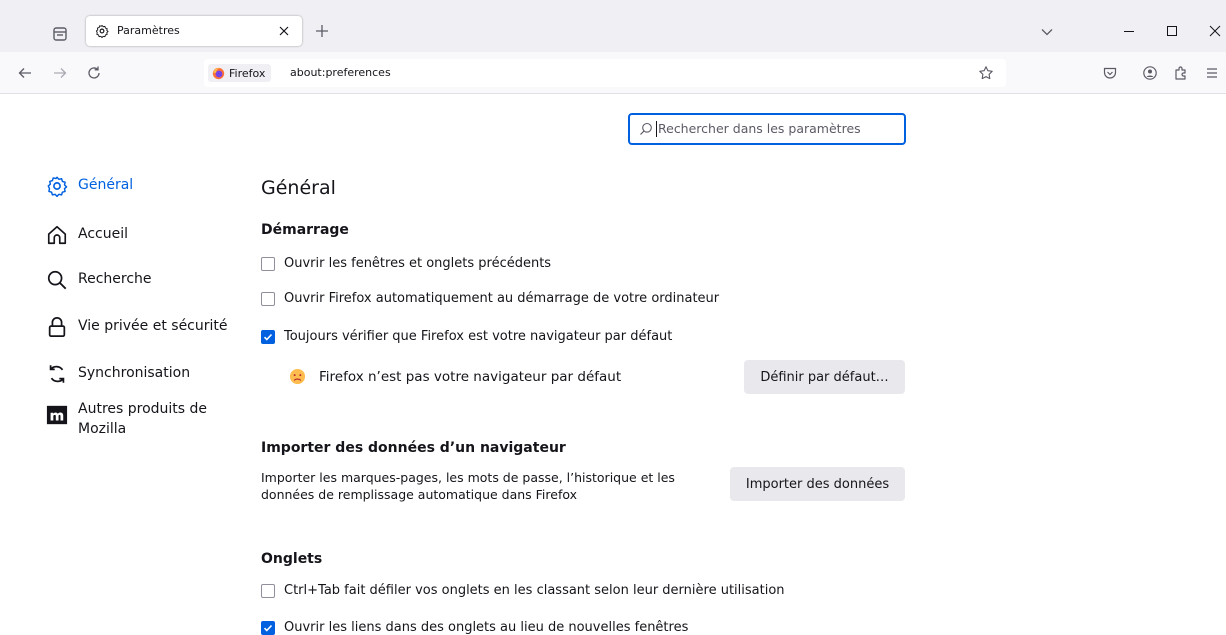 Image resolution: width=1226 pixels, height=635 pixels. I want to click on new-tab-icon, so click(322, 31).